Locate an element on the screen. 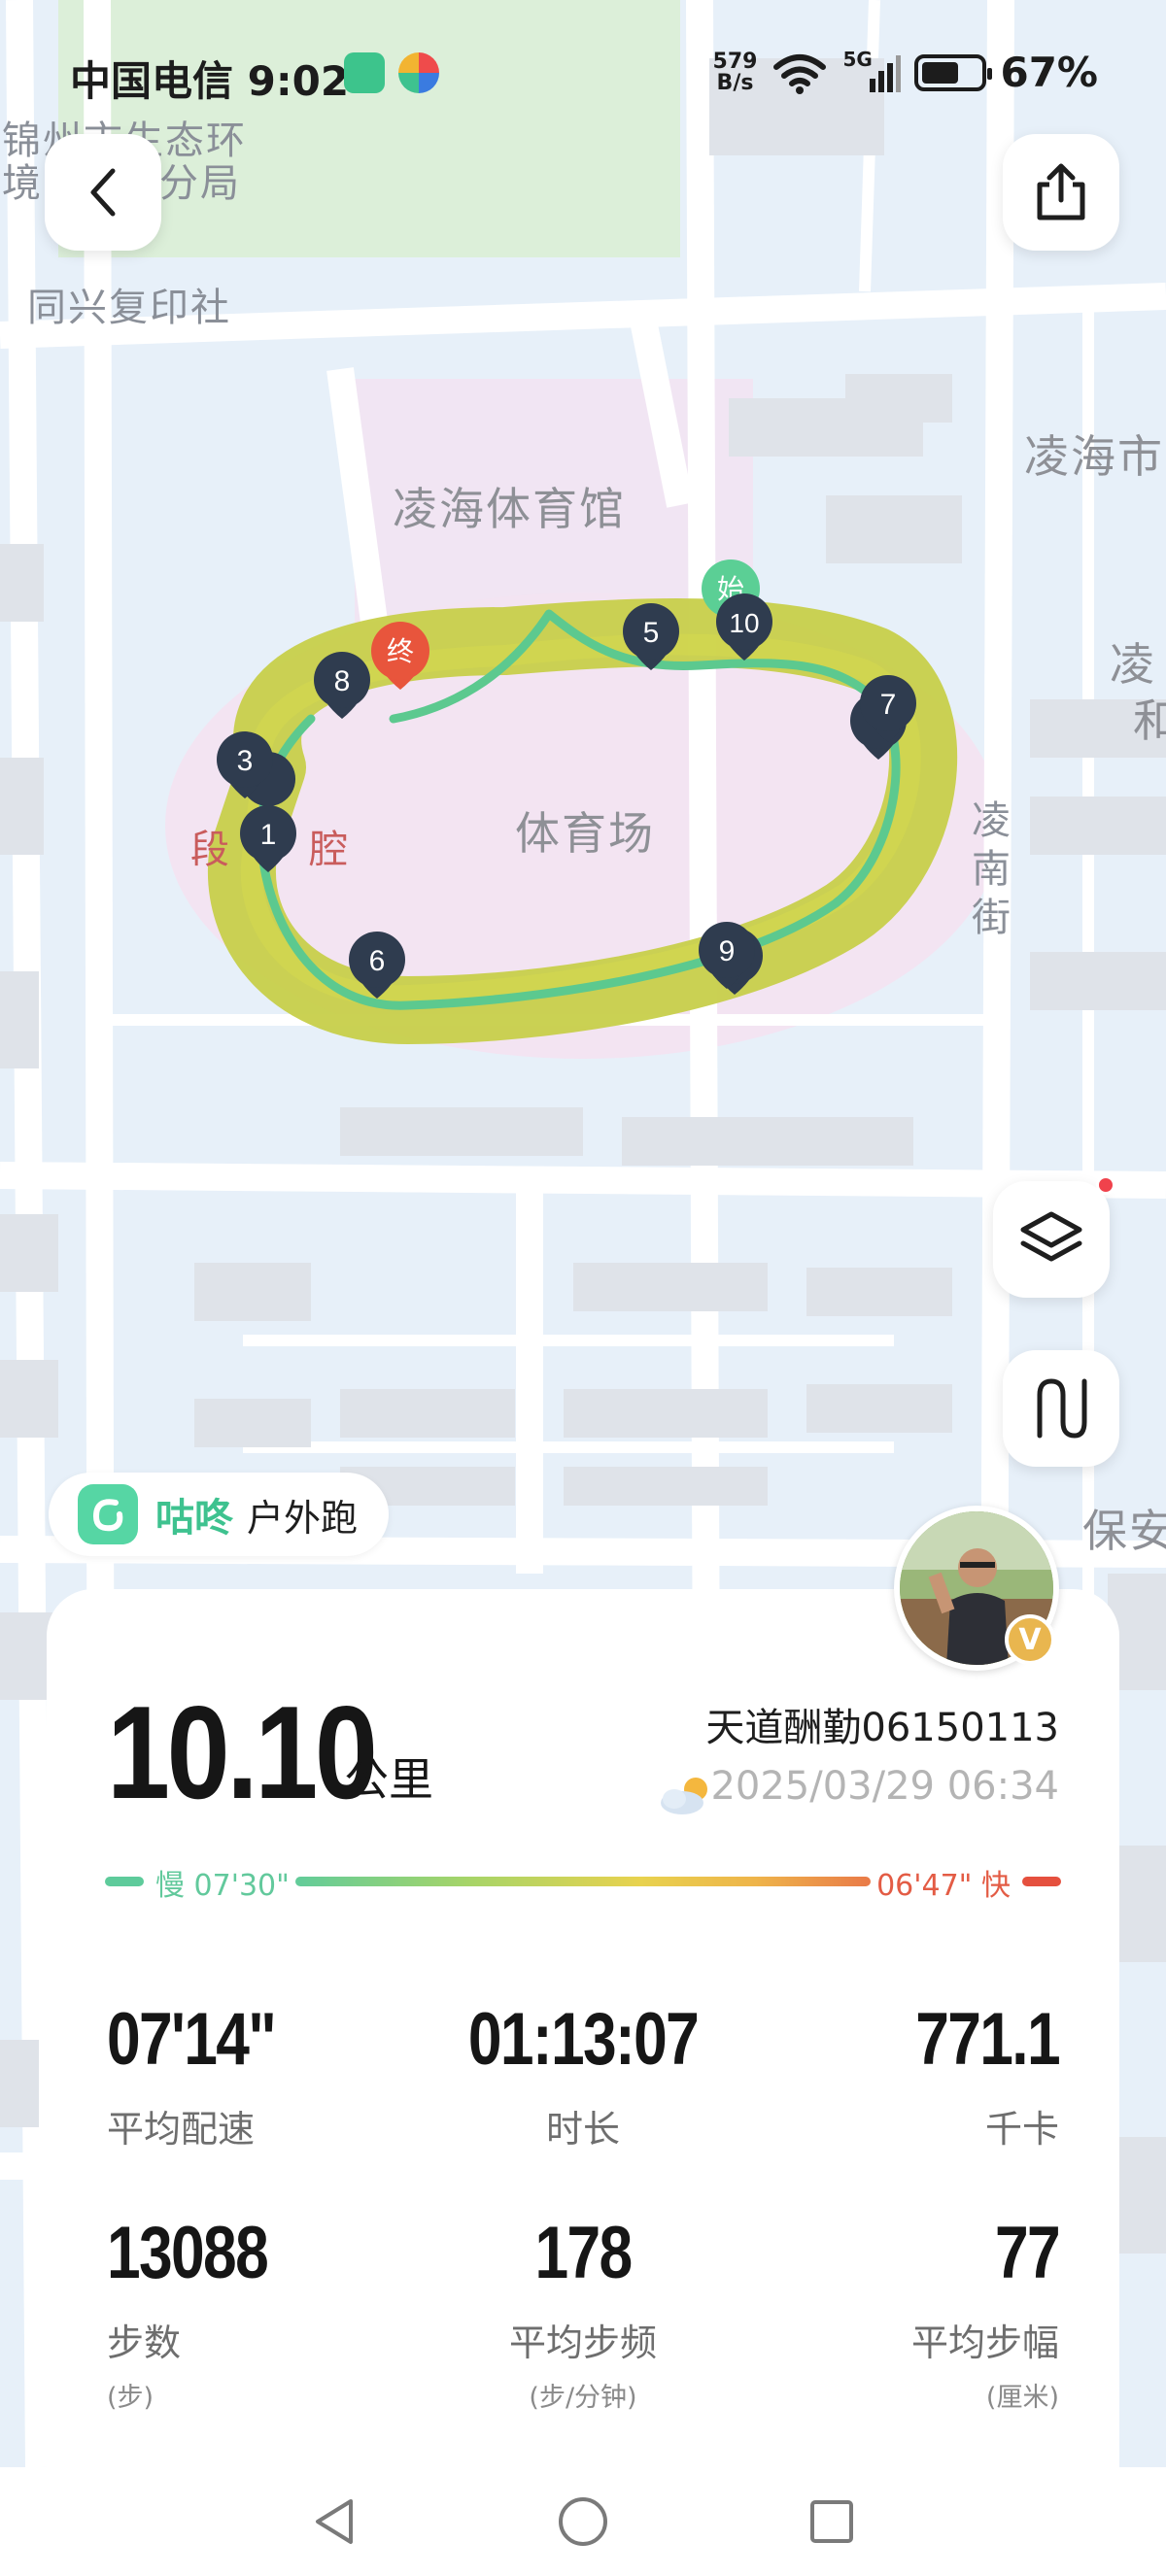 This screenshot has width=1166, height=2576. route-toggle-button is located at coordinates (1061, 1408).